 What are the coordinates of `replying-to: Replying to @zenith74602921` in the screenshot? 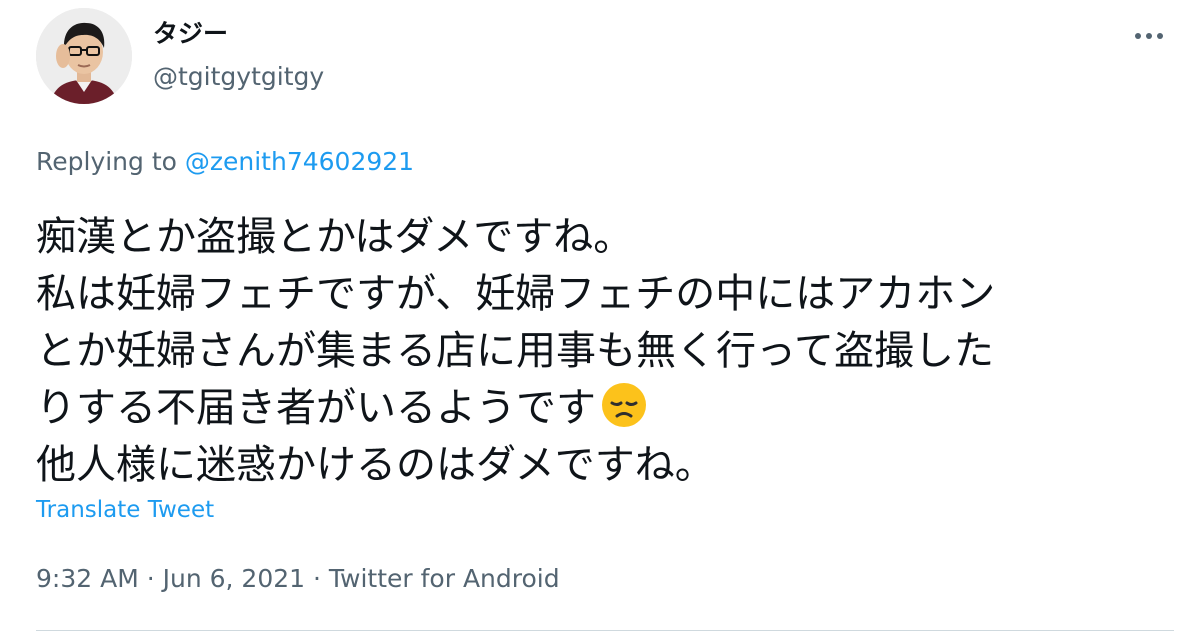 It's located at (225, 162).